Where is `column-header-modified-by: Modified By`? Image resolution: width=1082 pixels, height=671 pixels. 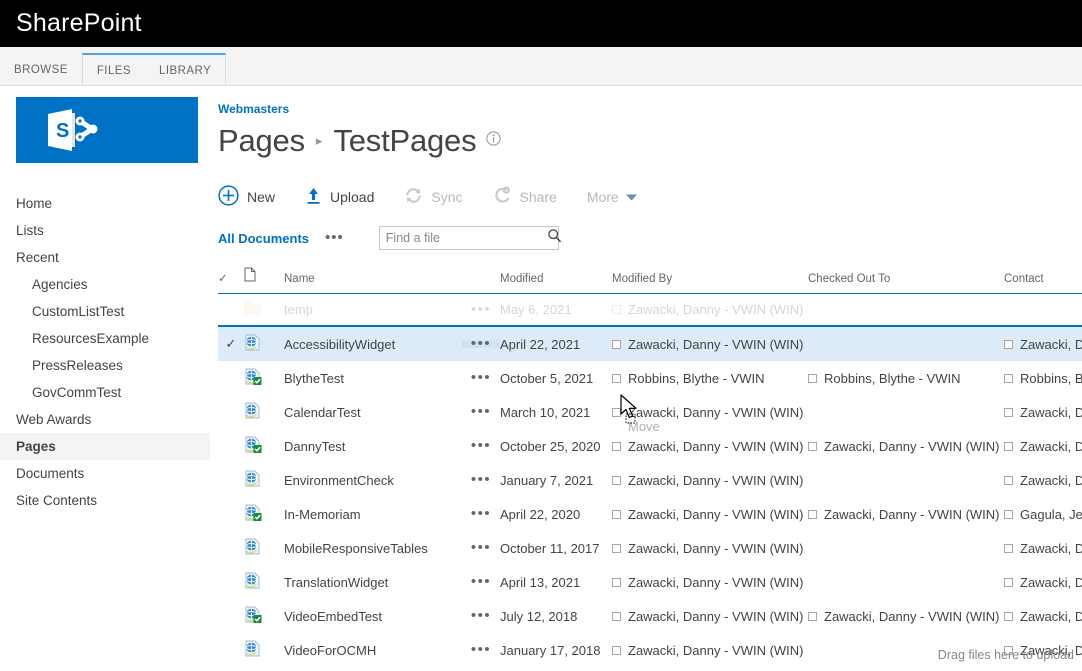
column-header-modified-by: Modified By is located at coordinates (710, 280).